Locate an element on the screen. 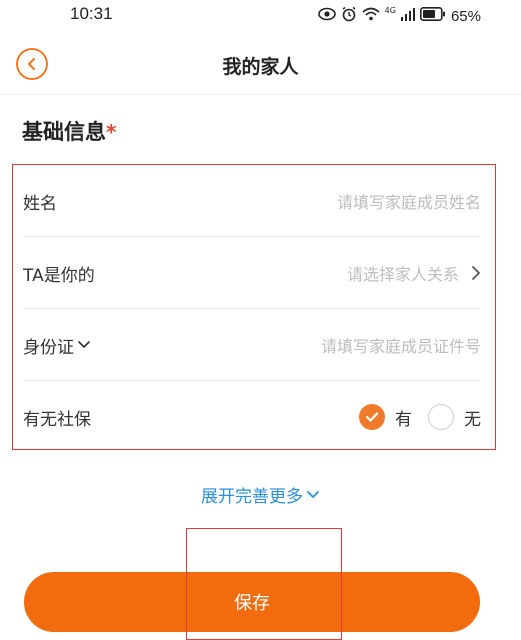 This screenshot has width=521, height=640. section-title: 基础信息* is located at coordinates (69, 131).